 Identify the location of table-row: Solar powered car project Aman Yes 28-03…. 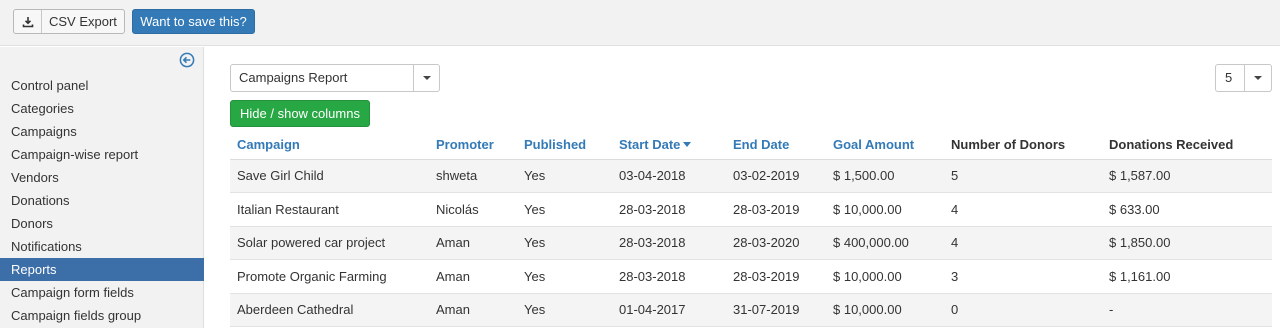
(751, 243).